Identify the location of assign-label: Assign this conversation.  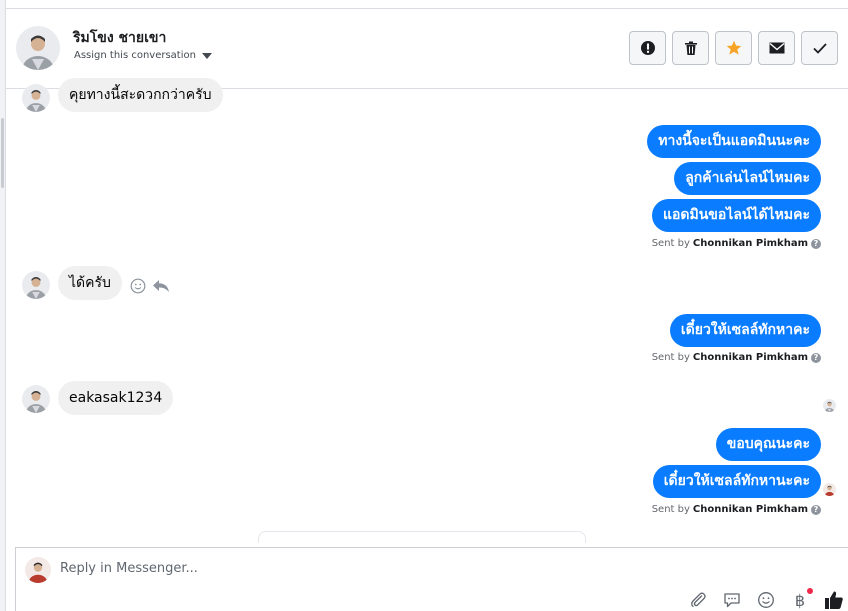
(135, 55).